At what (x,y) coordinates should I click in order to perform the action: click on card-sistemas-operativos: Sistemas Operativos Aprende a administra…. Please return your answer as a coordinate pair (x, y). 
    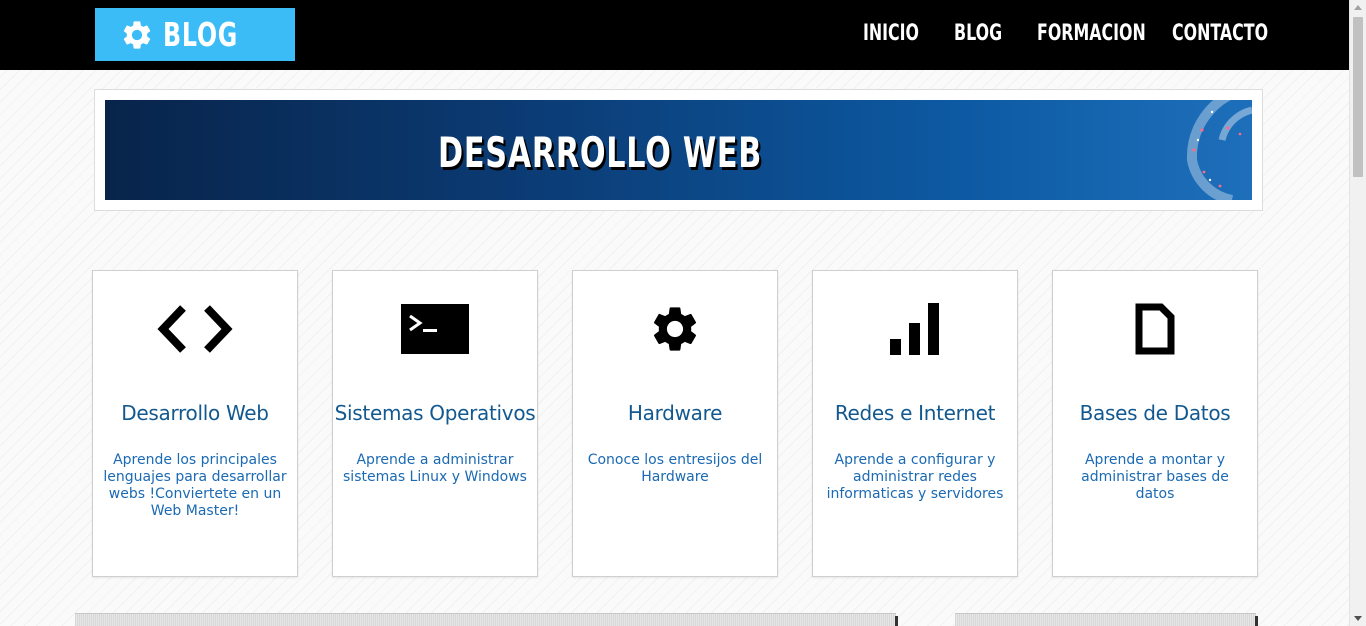
    Looking at the image, I should click on (435, 423).